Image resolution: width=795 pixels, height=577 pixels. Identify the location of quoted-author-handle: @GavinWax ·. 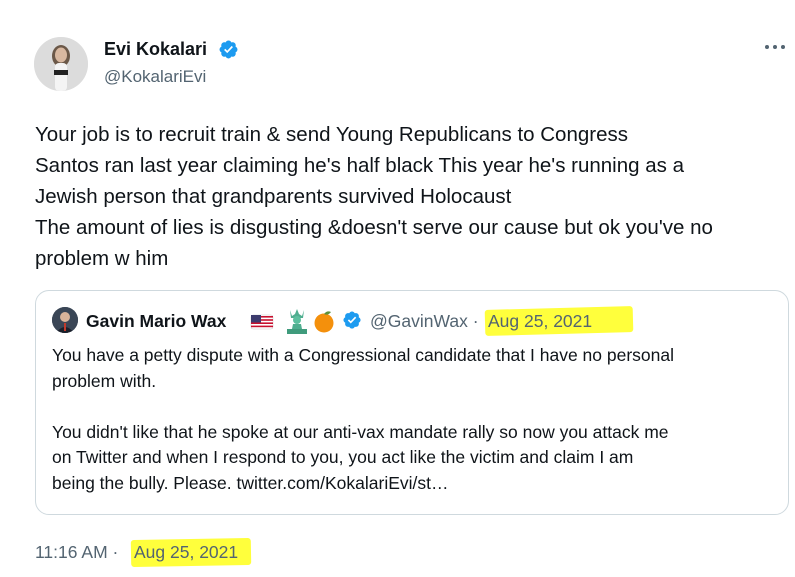
(424, 321).